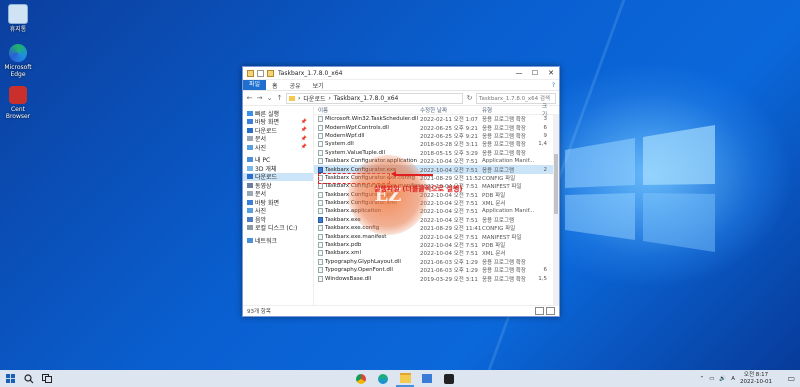 The height and width of the screenshot is (387, 800). I want to click on nav-network: 네트워크, so click(278, 240).